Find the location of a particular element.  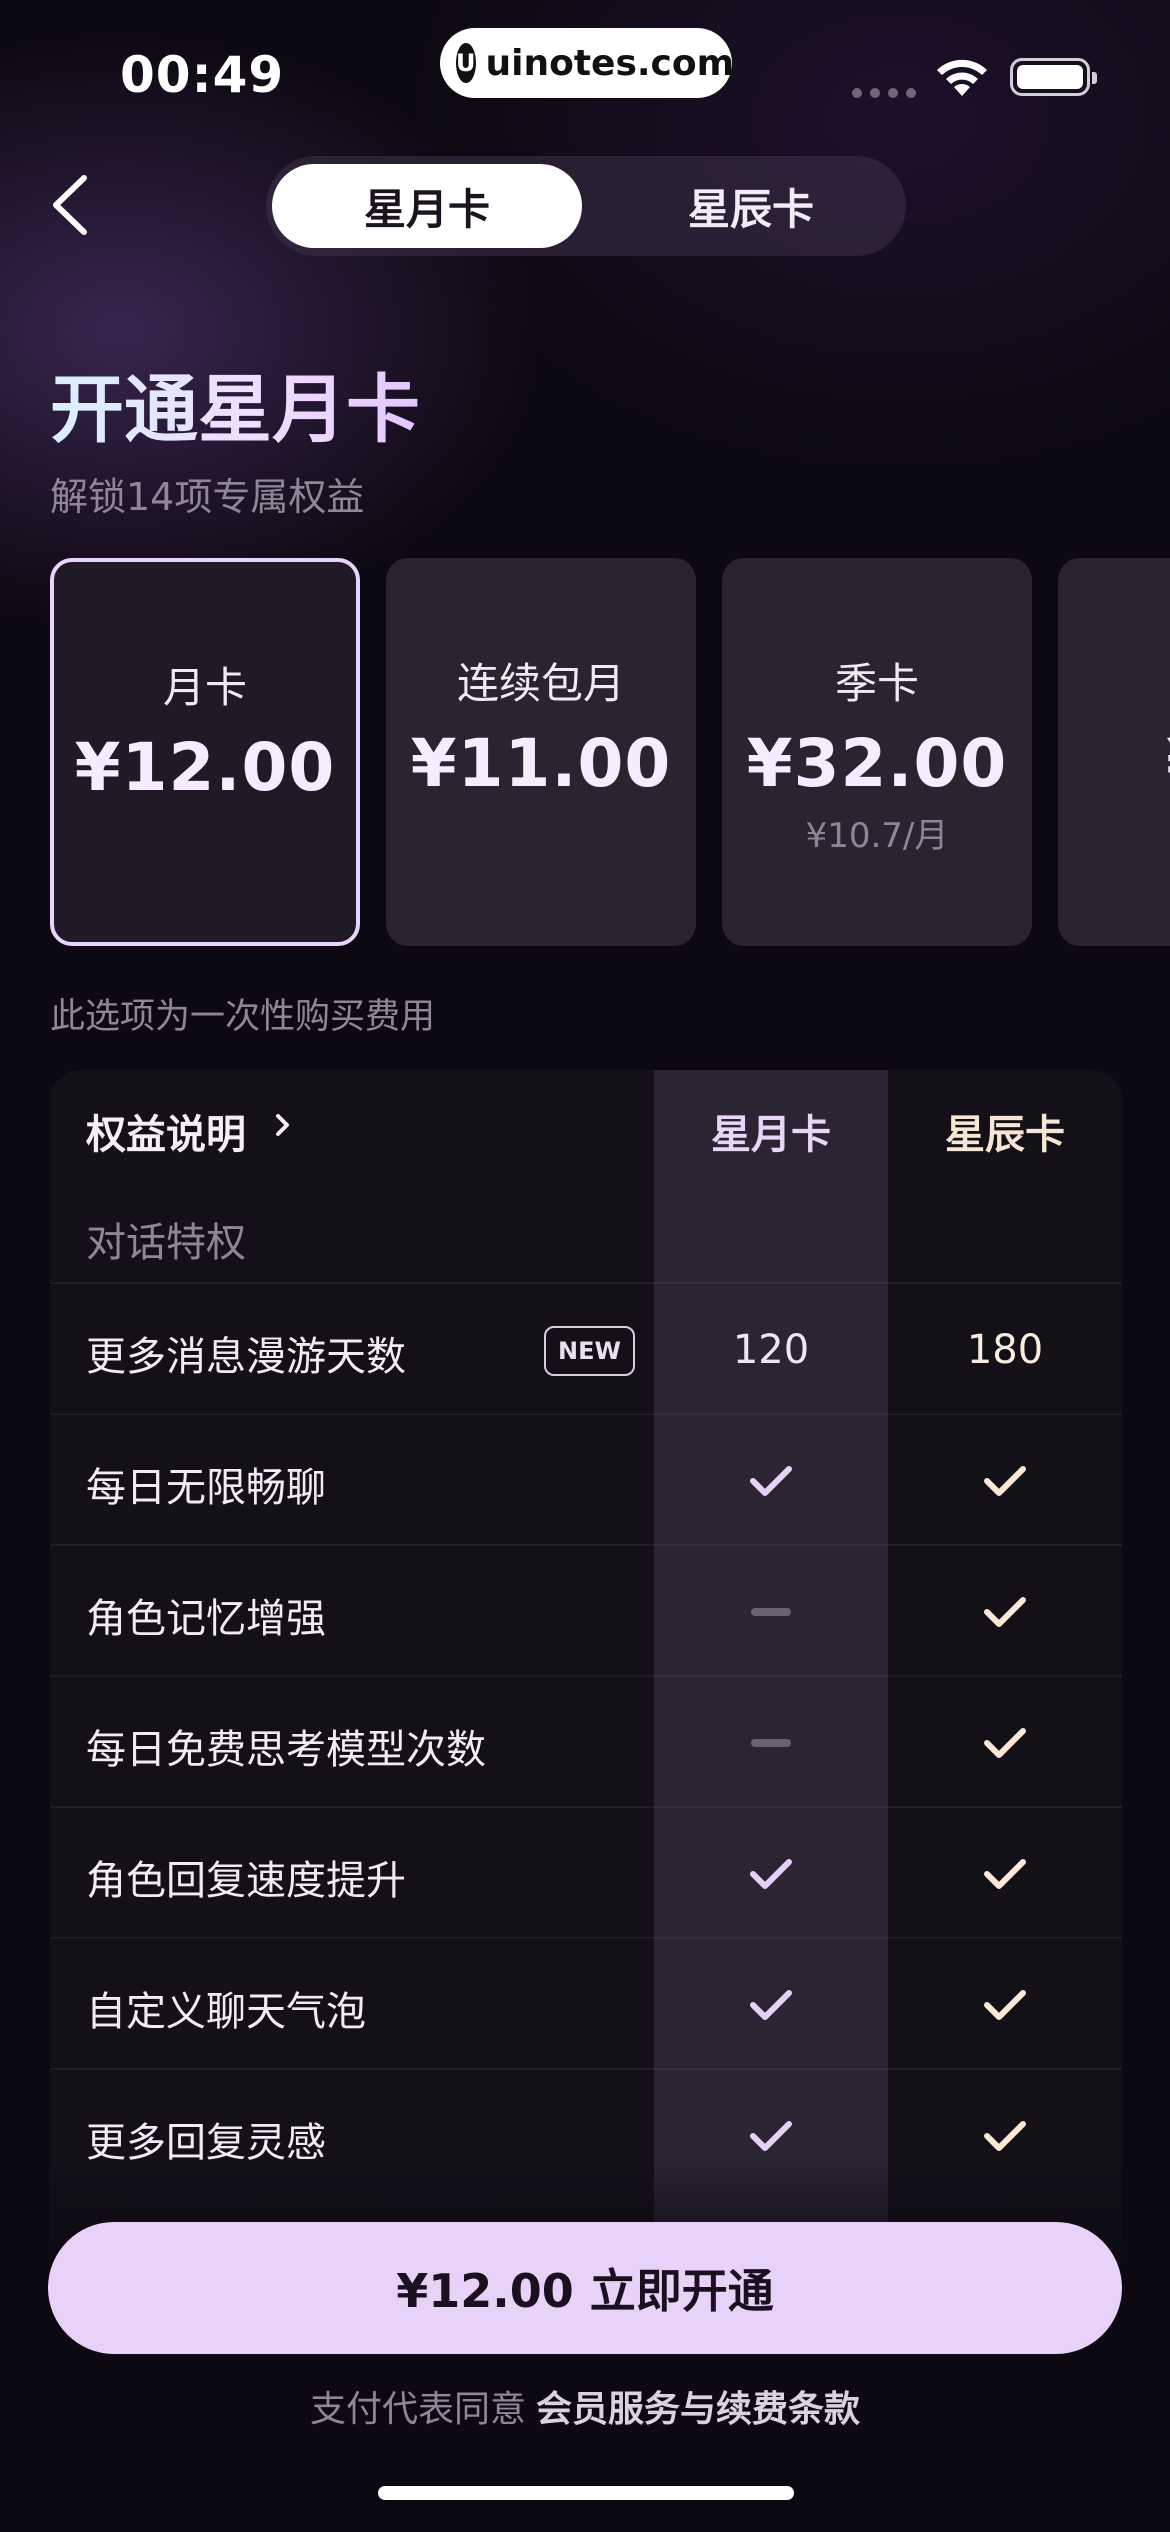

column-header-xingchen: 星辰卡 is located at coordinates (1005, 1135).